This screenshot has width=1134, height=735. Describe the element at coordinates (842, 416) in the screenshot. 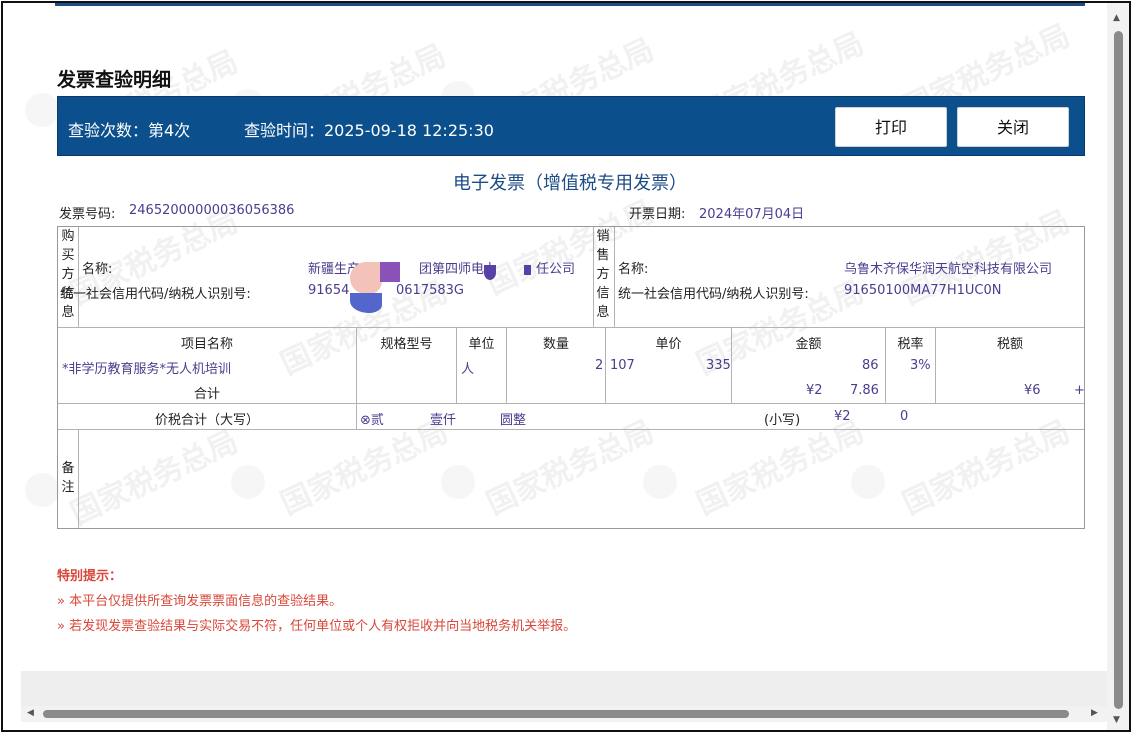

I see `total-lower-a: ¥2` at that location.